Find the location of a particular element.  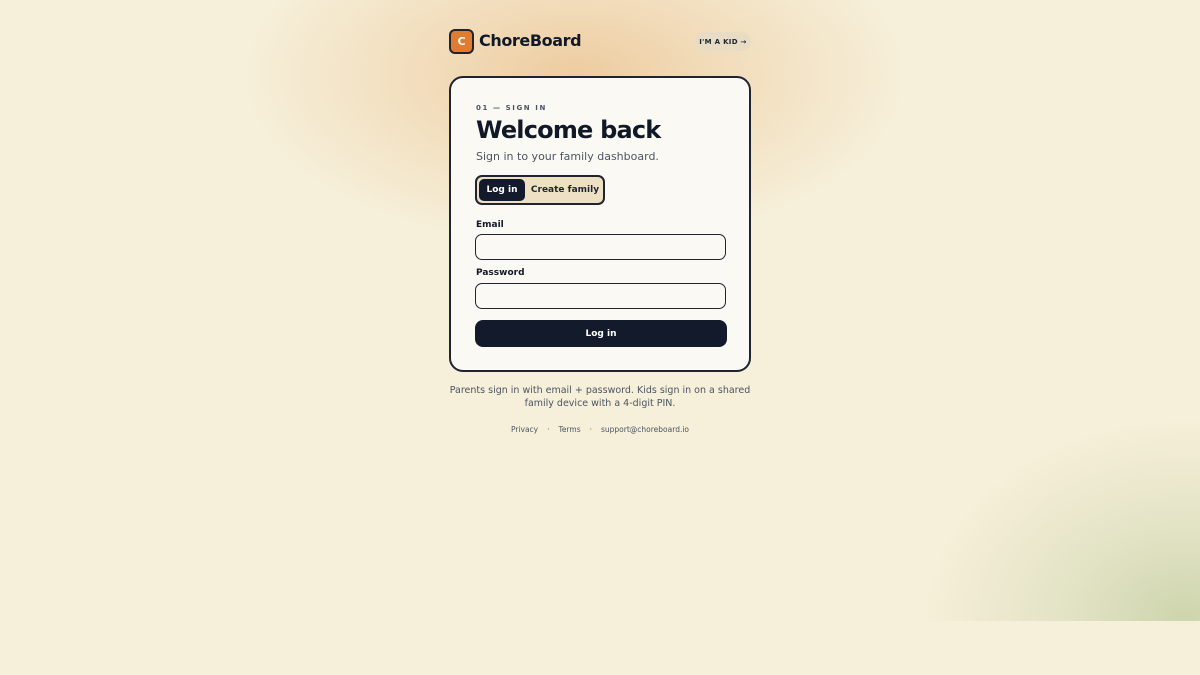

auth-mode-tabs: Log in Create family is located at coordinates (540, 190).